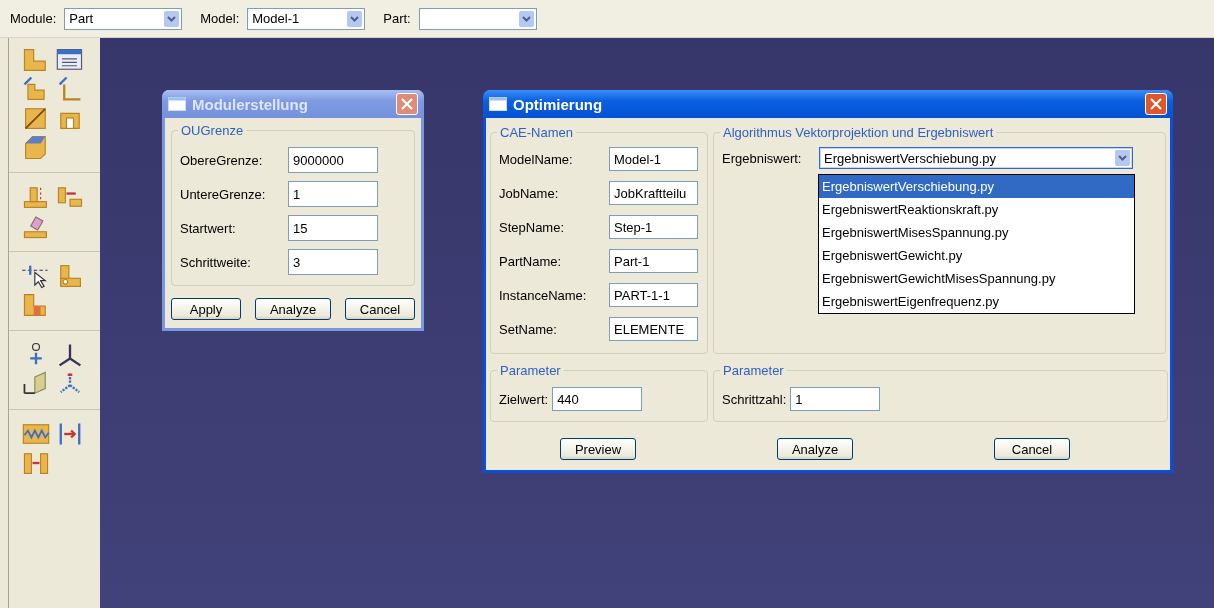  I want to click on group-title: OUGrenze, so click(212, 130).